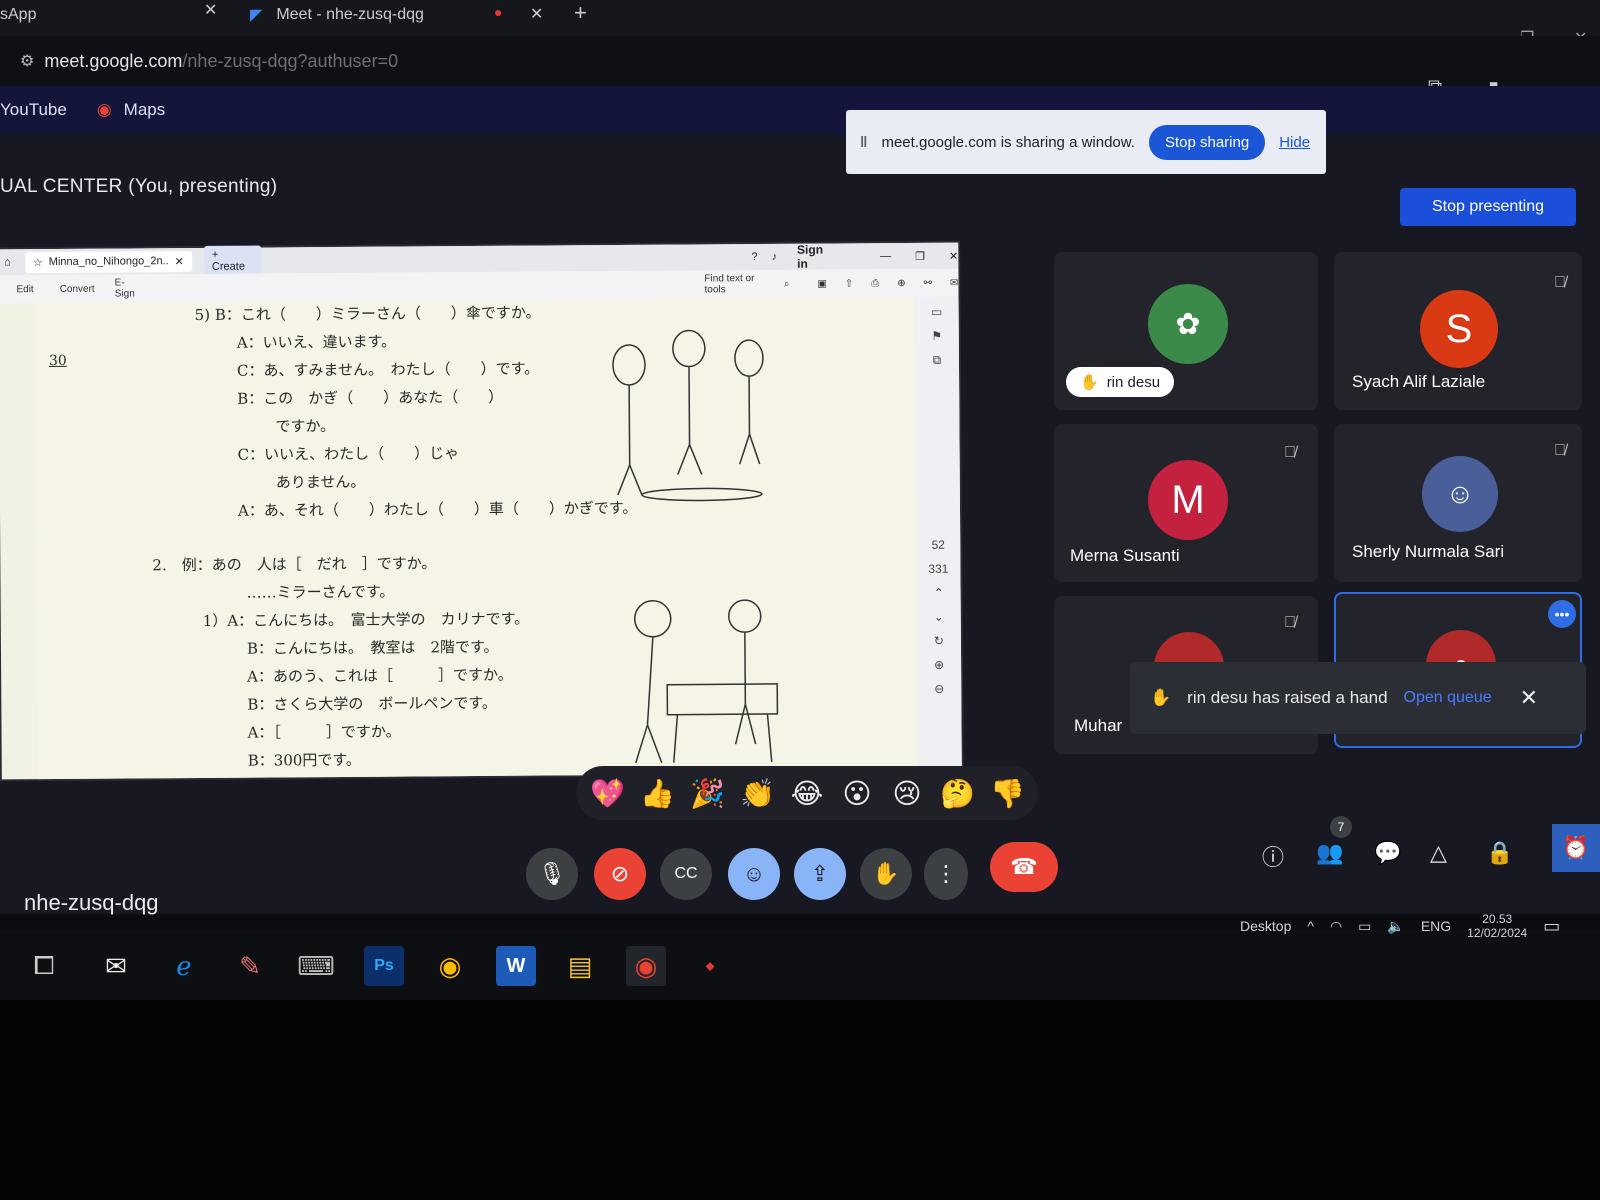 Image resolution: width=1600 pixels, height=1200 pixels. Describe the element at coordinates (1395, 926) in the screenshot. I see `volume-icon: 🔈` at that location.